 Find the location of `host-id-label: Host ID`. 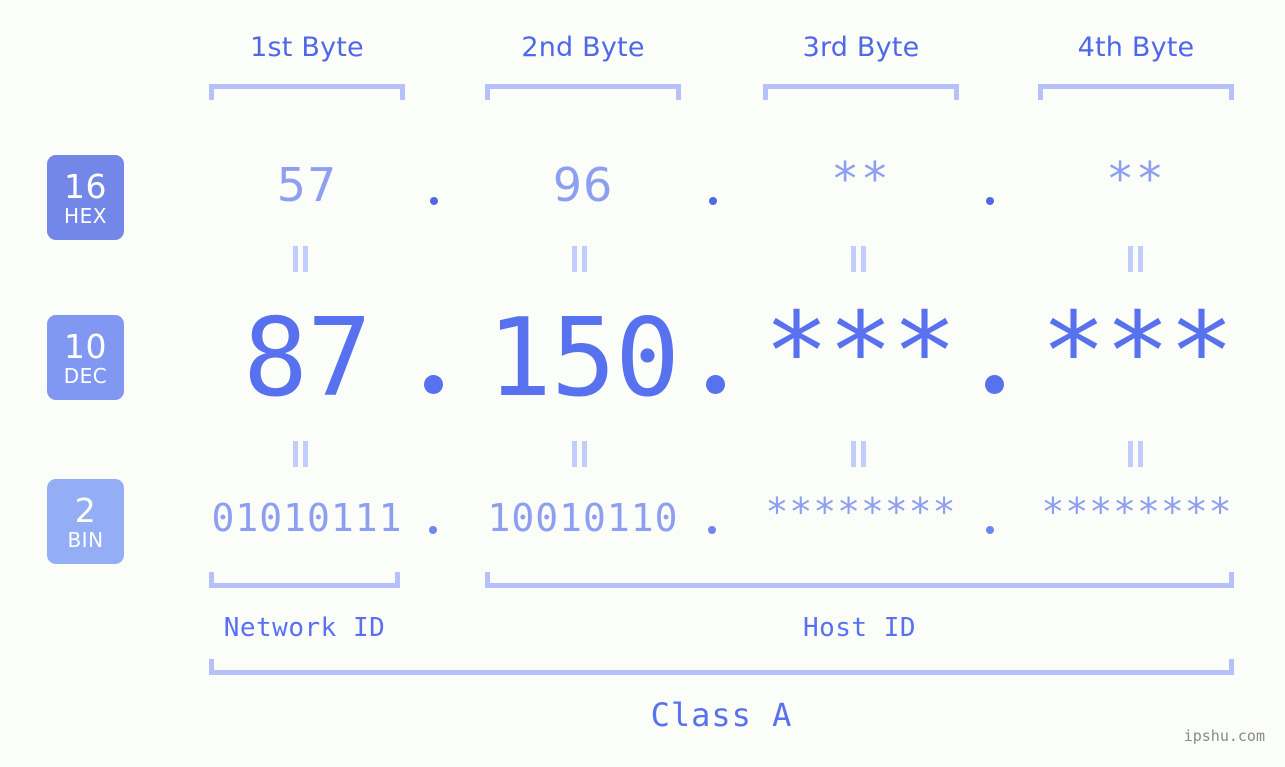

host-id-label: Host ID is located at coordinates (859, 628).